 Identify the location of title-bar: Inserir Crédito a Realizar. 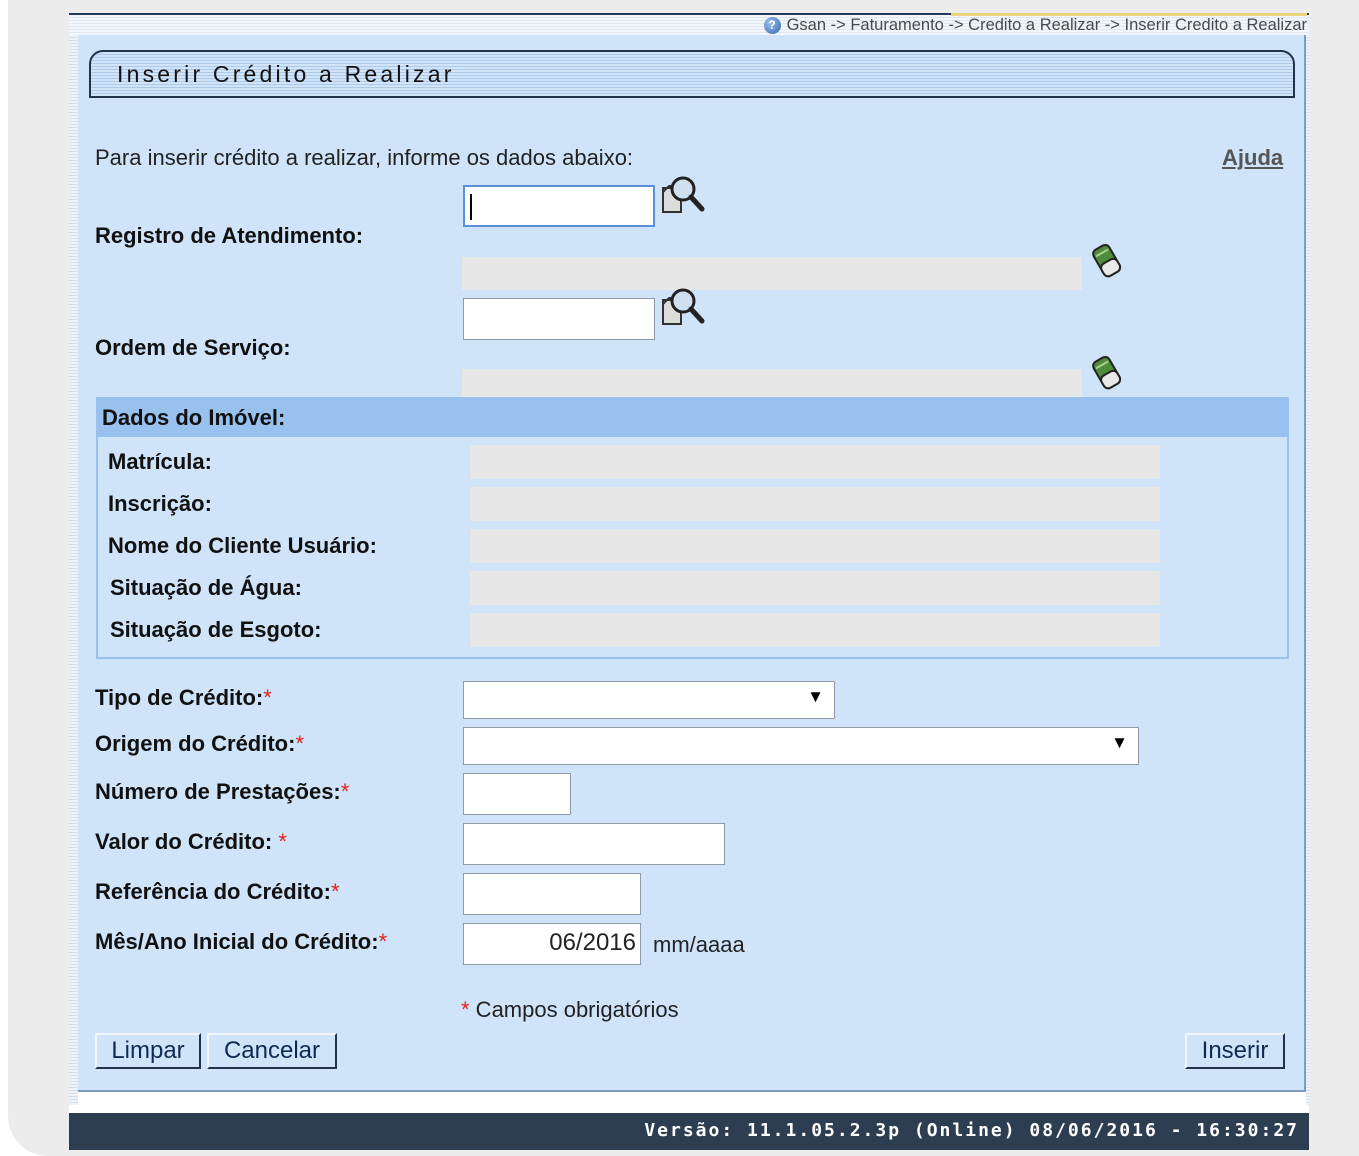
(692, 74).